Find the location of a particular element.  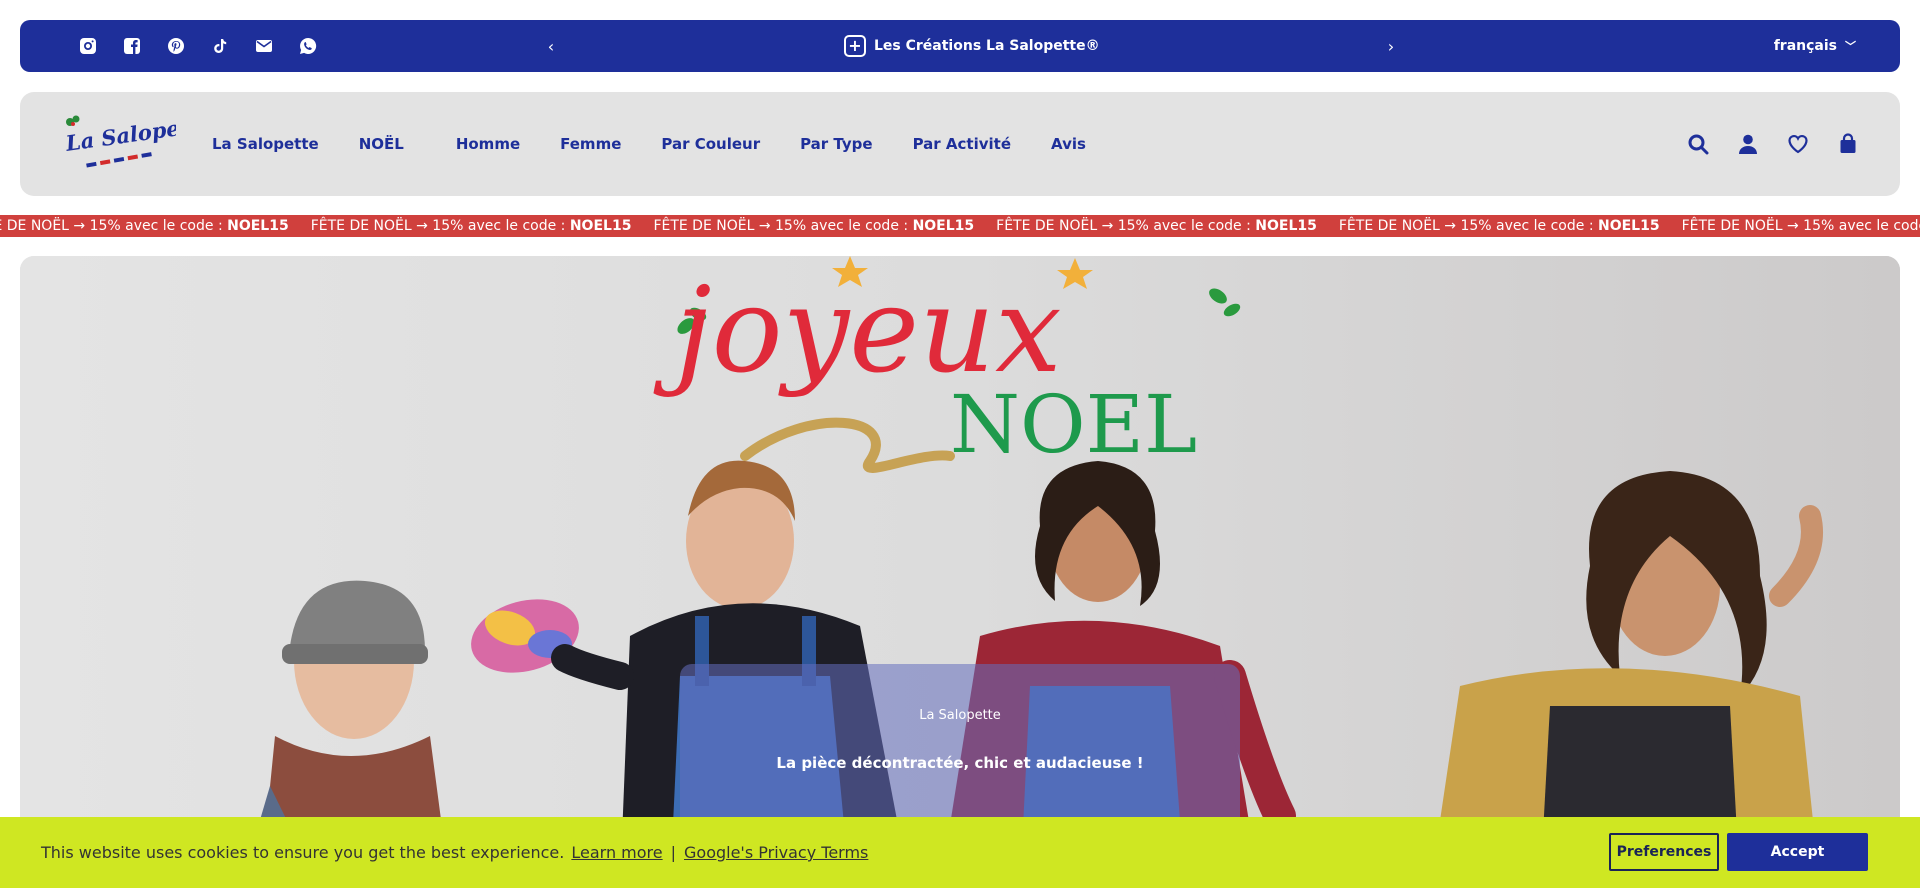

pinterest-icon is located at coordinates (176, 46).